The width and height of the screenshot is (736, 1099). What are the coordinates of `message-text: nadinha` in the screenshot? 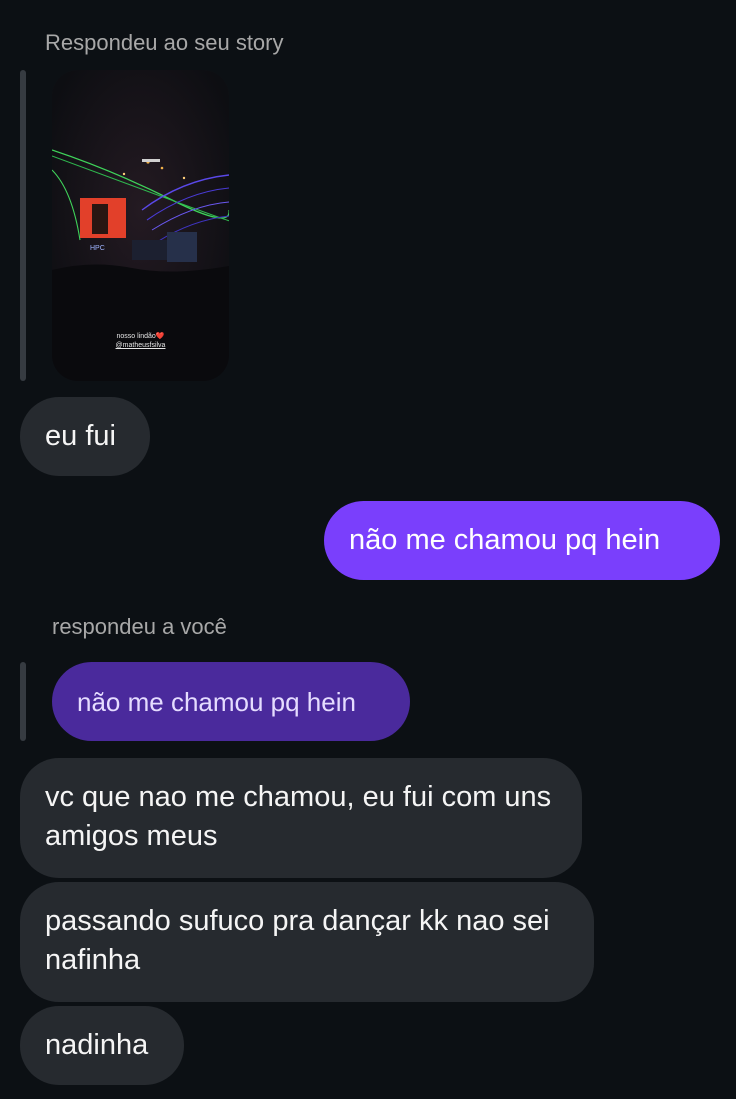 It's located at (97, 1045).